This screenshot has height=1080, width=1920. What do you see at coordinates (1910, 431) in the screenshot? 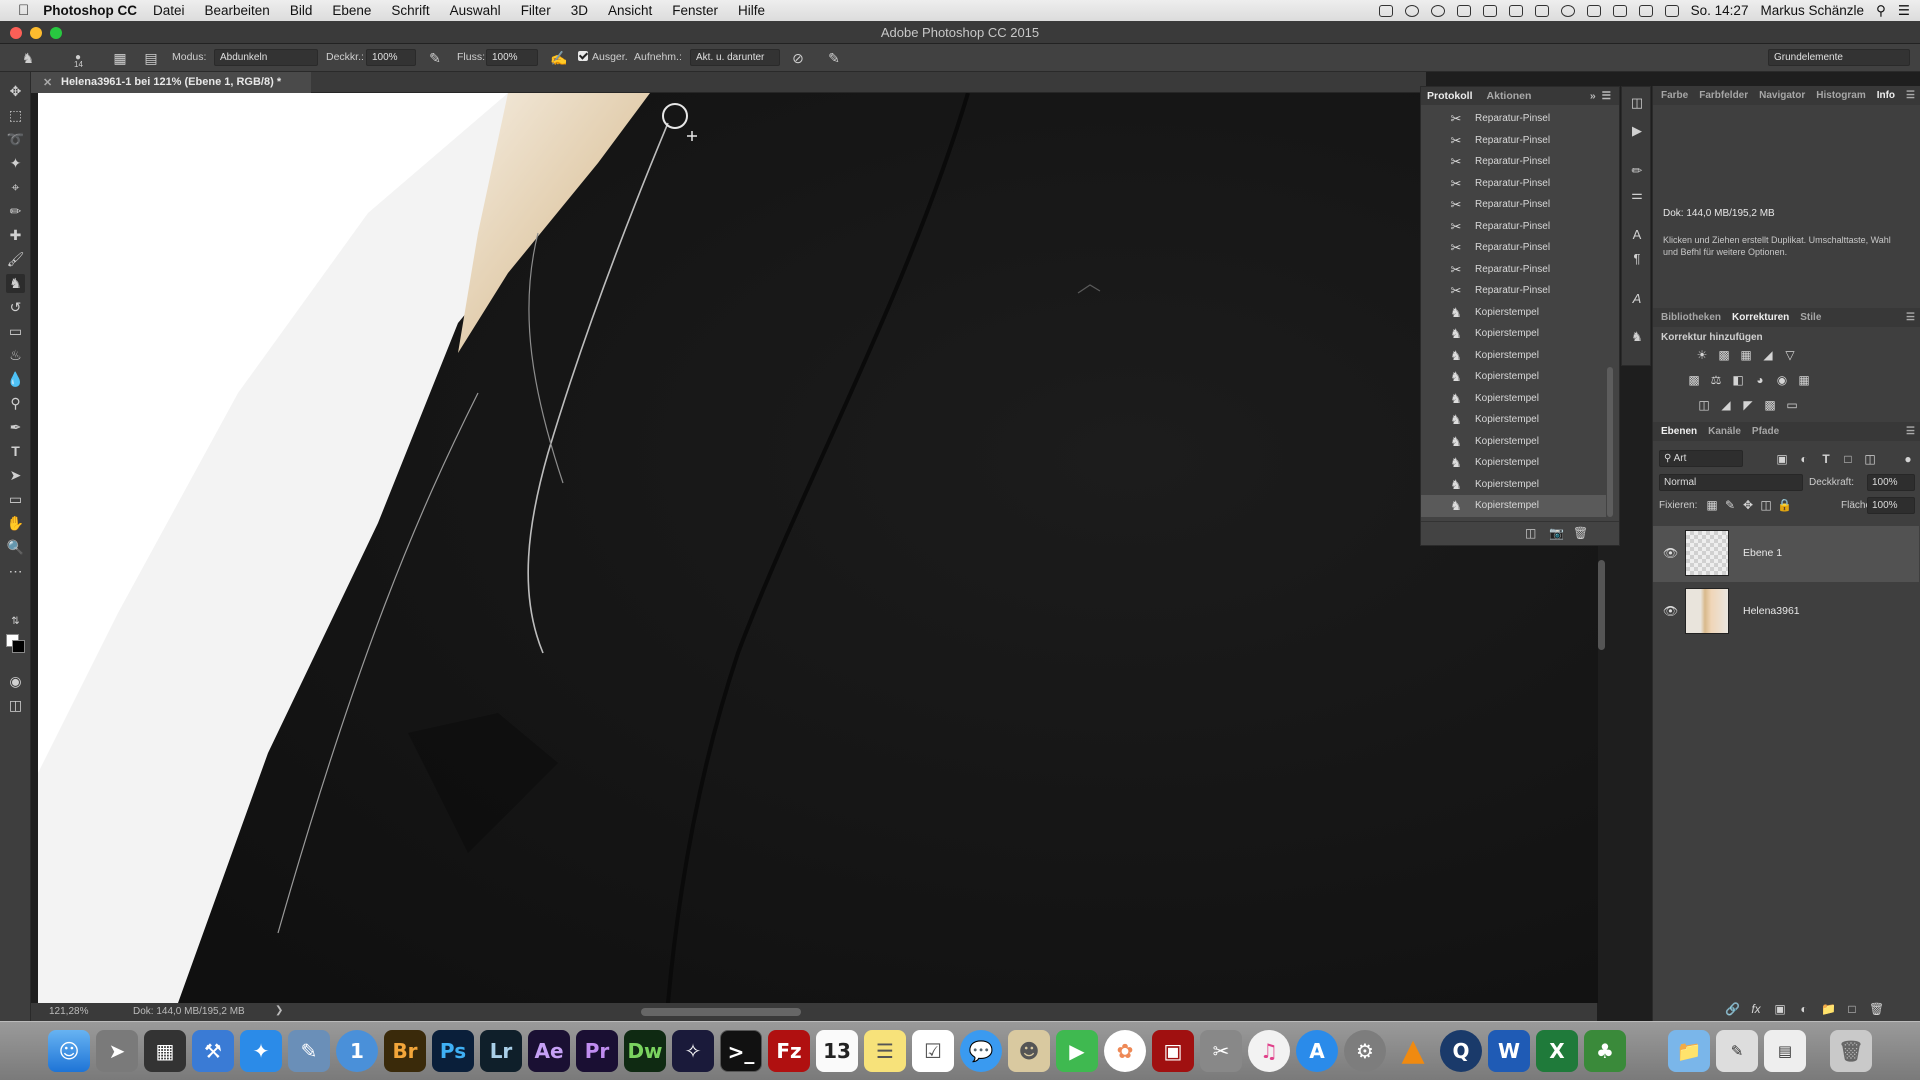
I see `panel-menu-icon: ☰` at bounding box center [1910, 431].